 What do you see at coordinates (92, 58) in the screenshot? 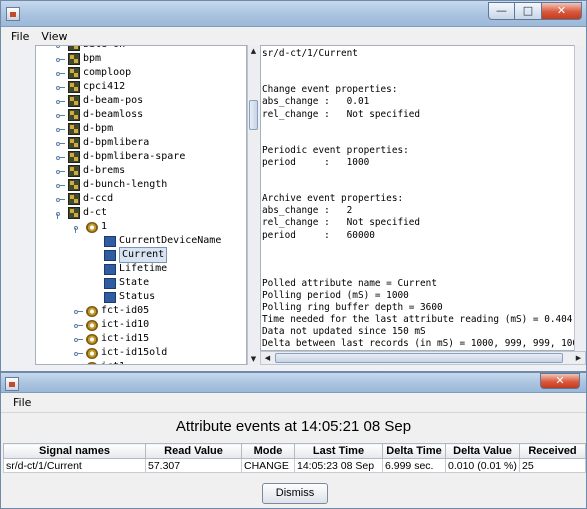
I see `tree-item-label: bpm` at bounding box center [92, 58].